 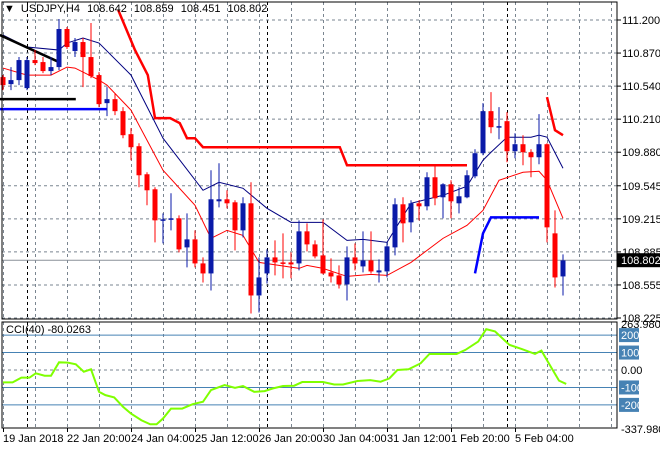 What do you see at coordinates (227, 439) in the screenshot?
I see `time-axis-label: 25 Jan 12:00` at bounding box center [227, 439].